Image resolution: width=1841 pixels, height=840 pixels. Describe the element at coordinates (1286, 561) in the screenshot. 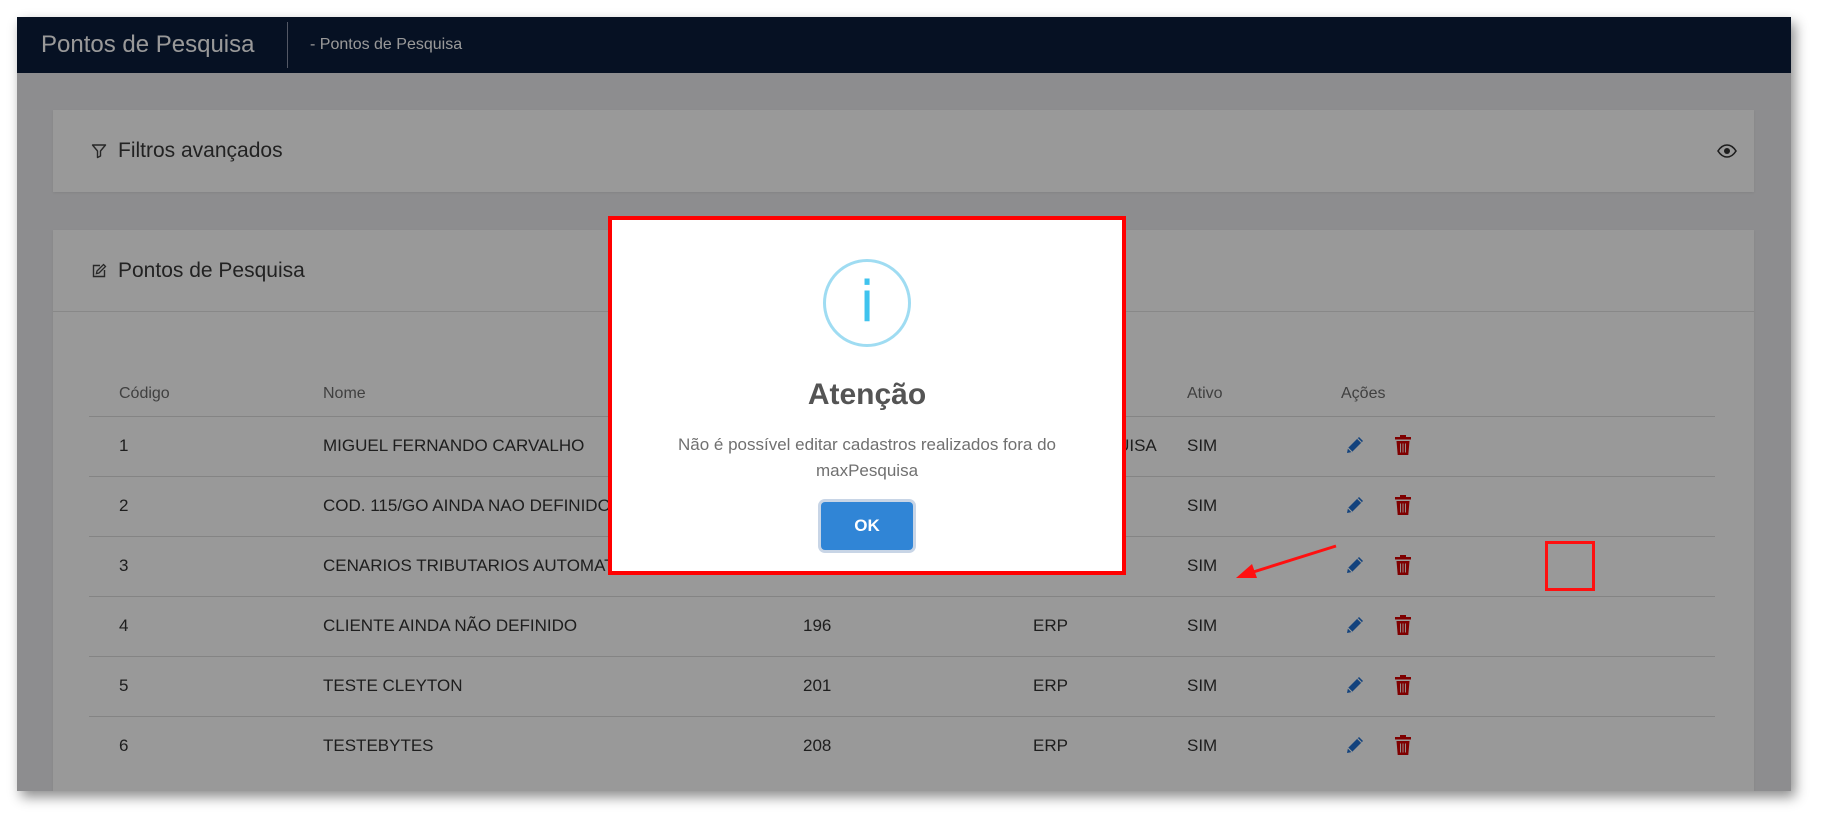

I see `annotation-arrow-icon` at that location.